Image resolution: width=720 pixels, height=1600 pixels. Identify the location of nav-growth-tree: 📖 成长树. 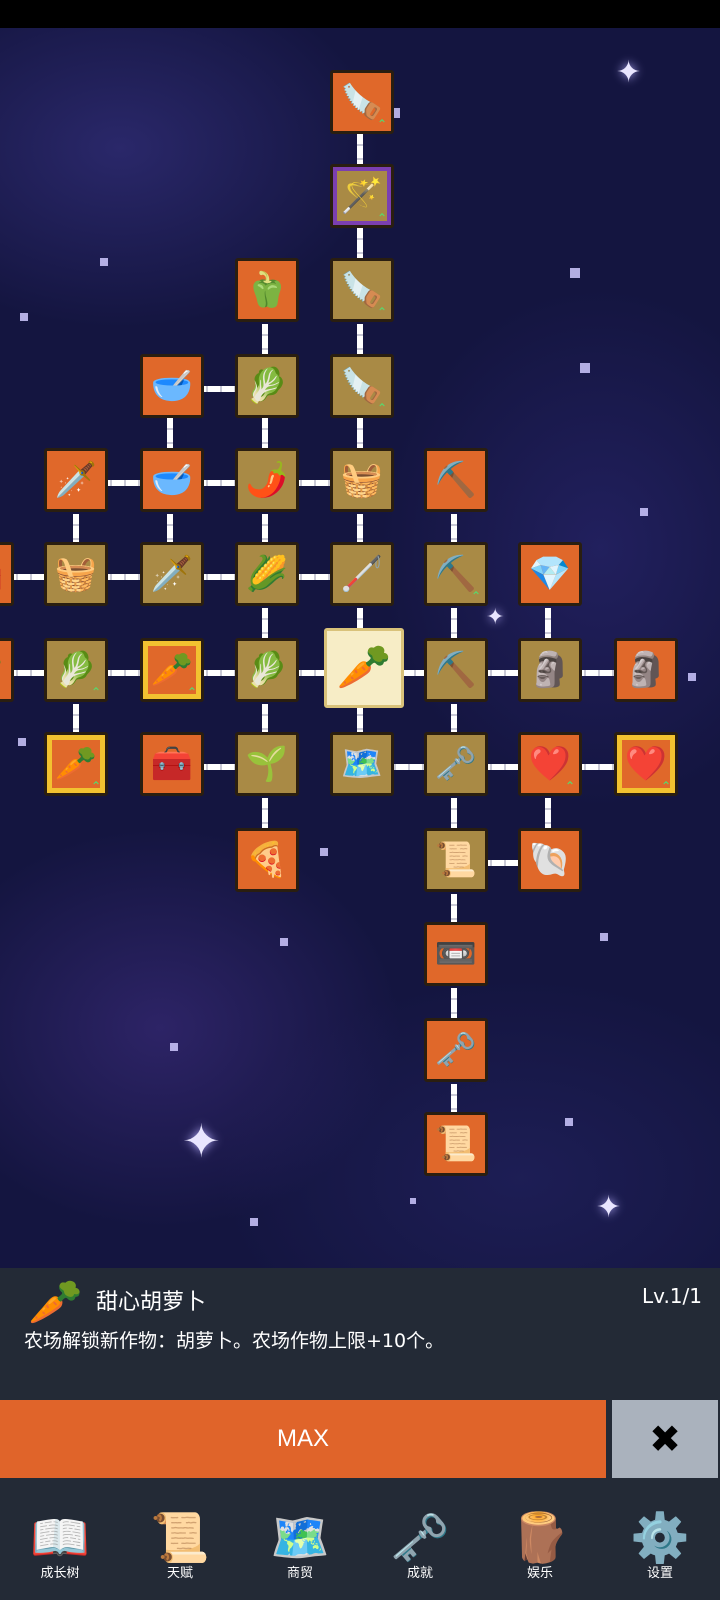
(60, 1550).